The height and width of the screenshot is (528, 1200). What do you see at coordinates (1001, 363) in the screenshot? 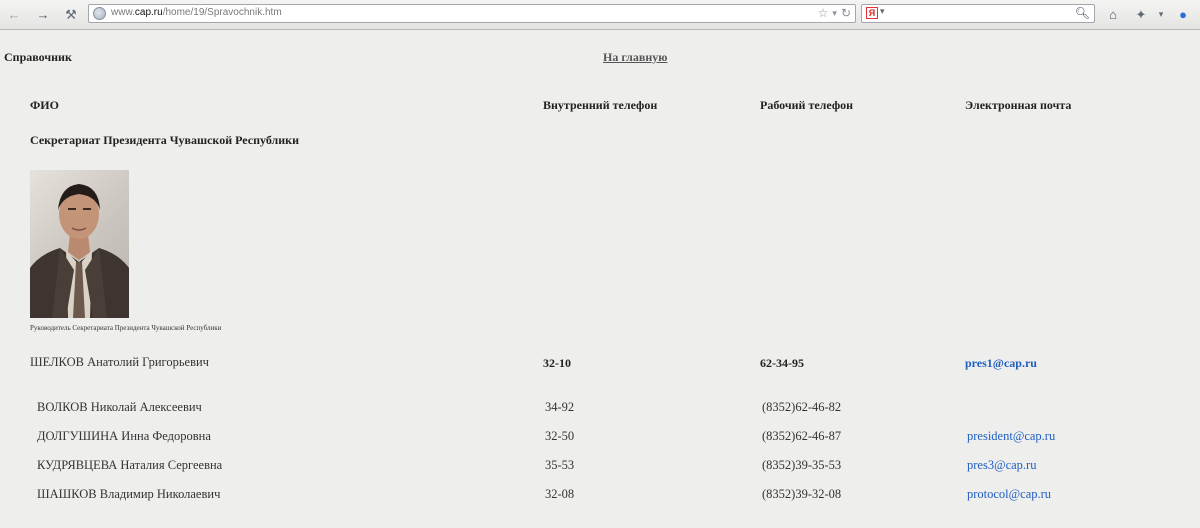
I see `head-email-link: pres1@cap.ru` at bounding box center [1001, 363].